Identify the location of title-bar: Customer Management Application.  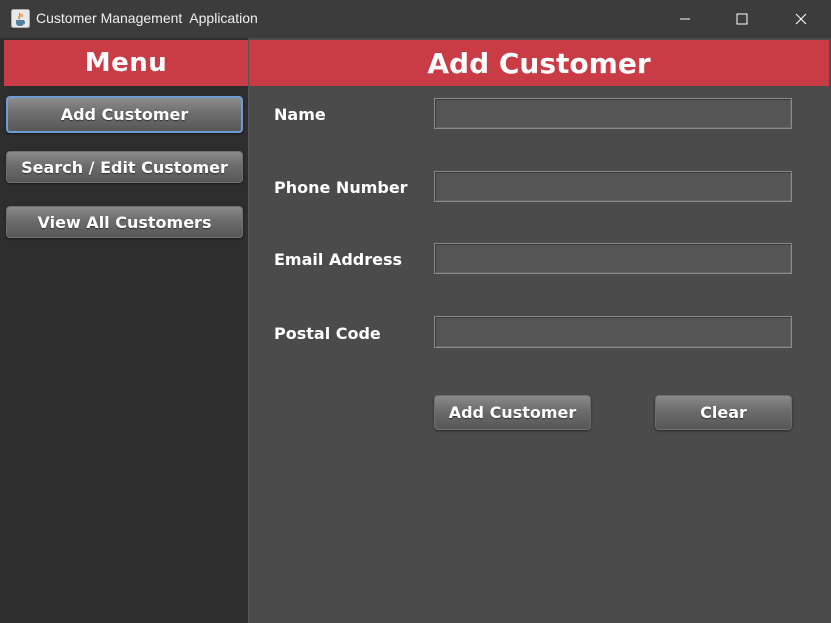
(415, 19).